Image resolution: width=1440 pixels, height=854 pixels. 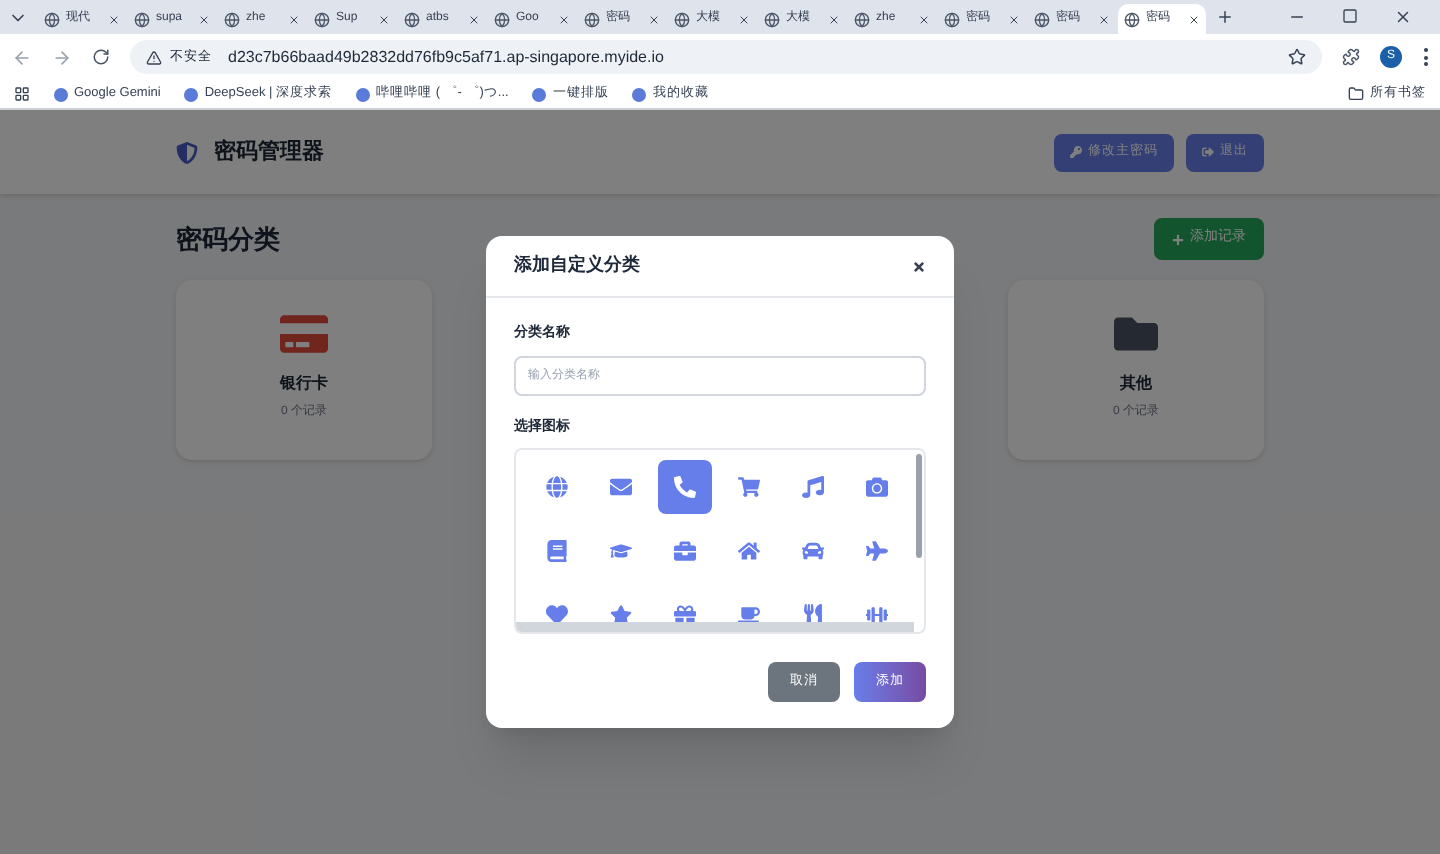 What do you see at coordinates (620, 487) in the screenshot?
I see `envelope-icon` at bounding box center [620, 487].